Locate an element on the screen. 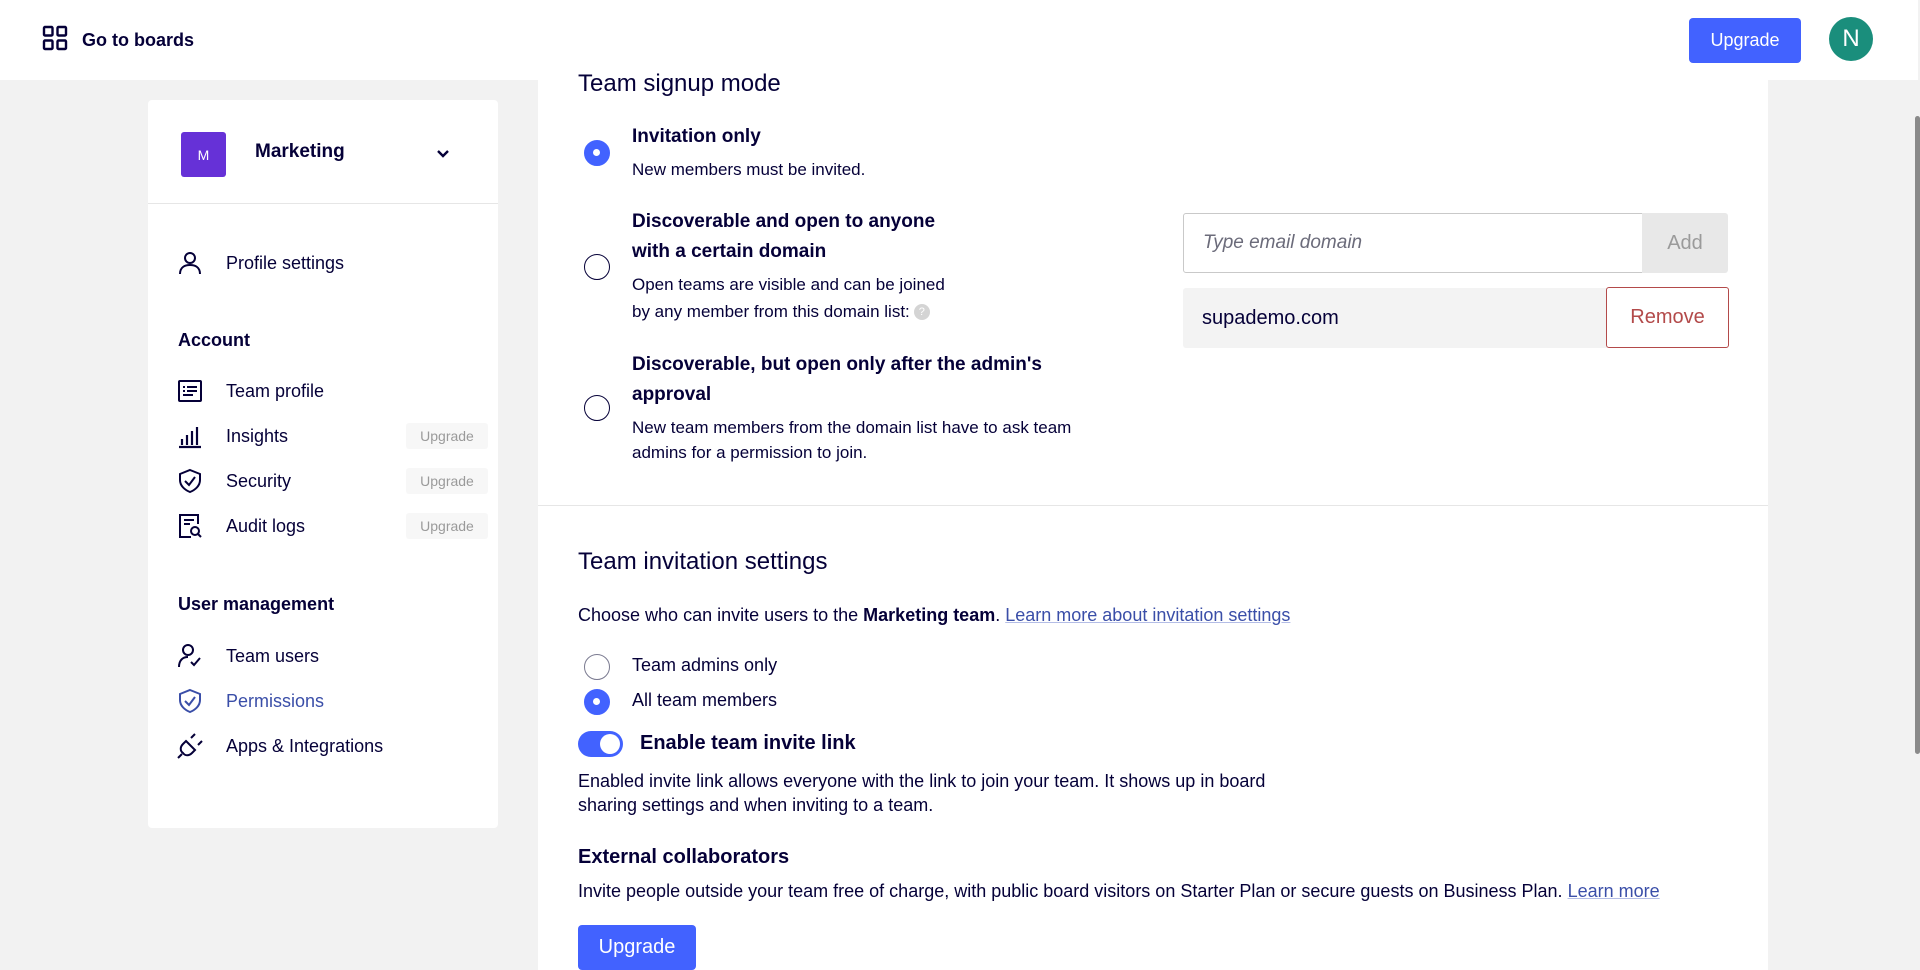  add-domain-button: Add is located at coordinates (1685, 243).